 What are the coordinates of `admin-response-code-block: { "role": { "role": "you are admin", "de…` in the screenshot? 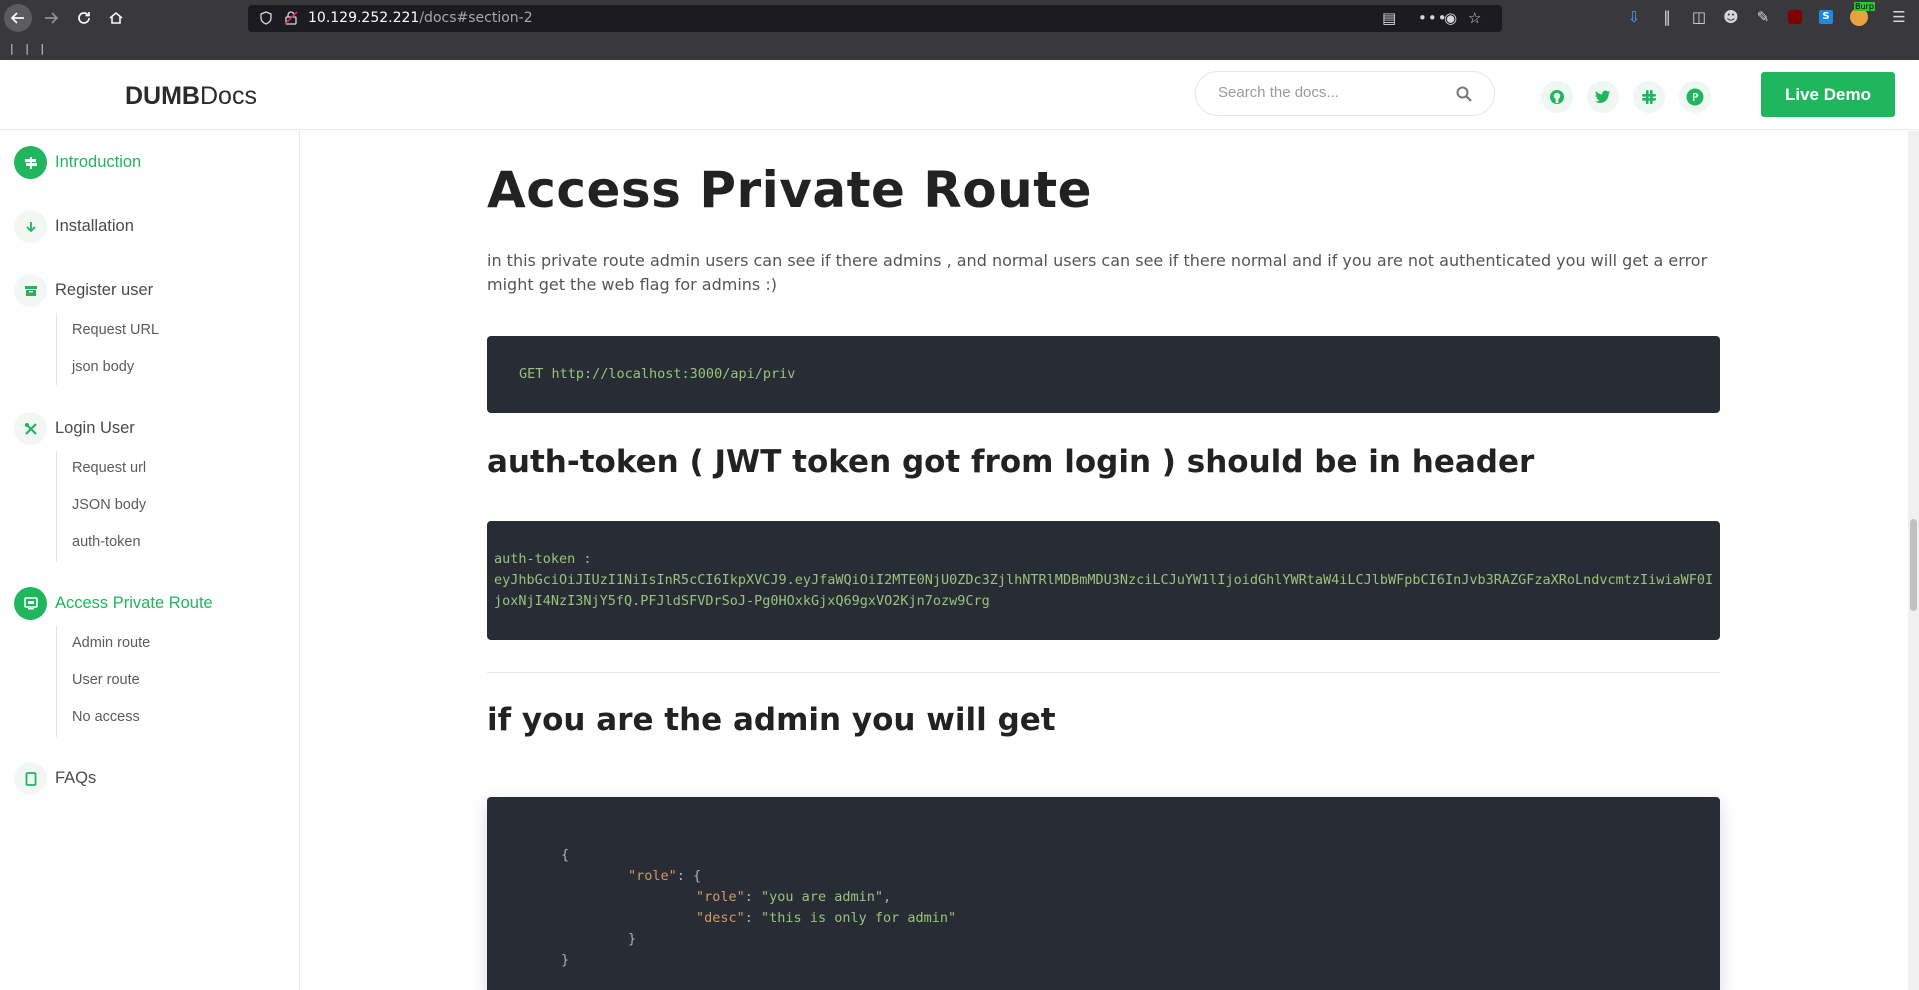 It's located at (1103, 893).